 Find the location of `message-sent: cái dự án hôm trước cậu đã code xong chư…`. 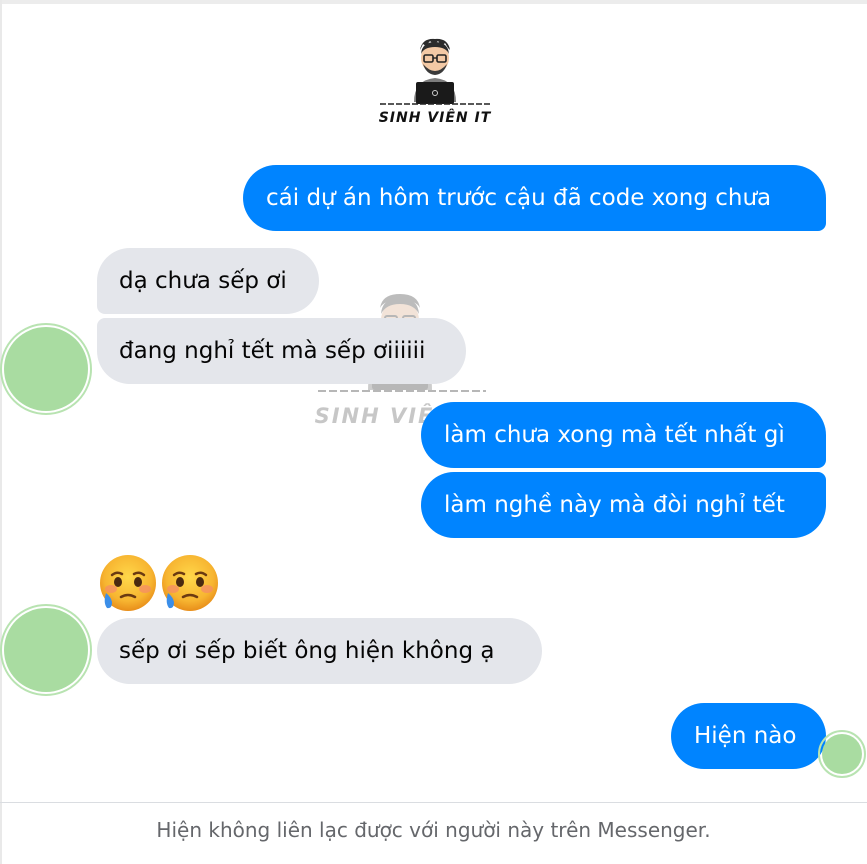

message-sent: cái dự án hôm trước cậu đã code xong chư… is located at coordinates (534, 198).